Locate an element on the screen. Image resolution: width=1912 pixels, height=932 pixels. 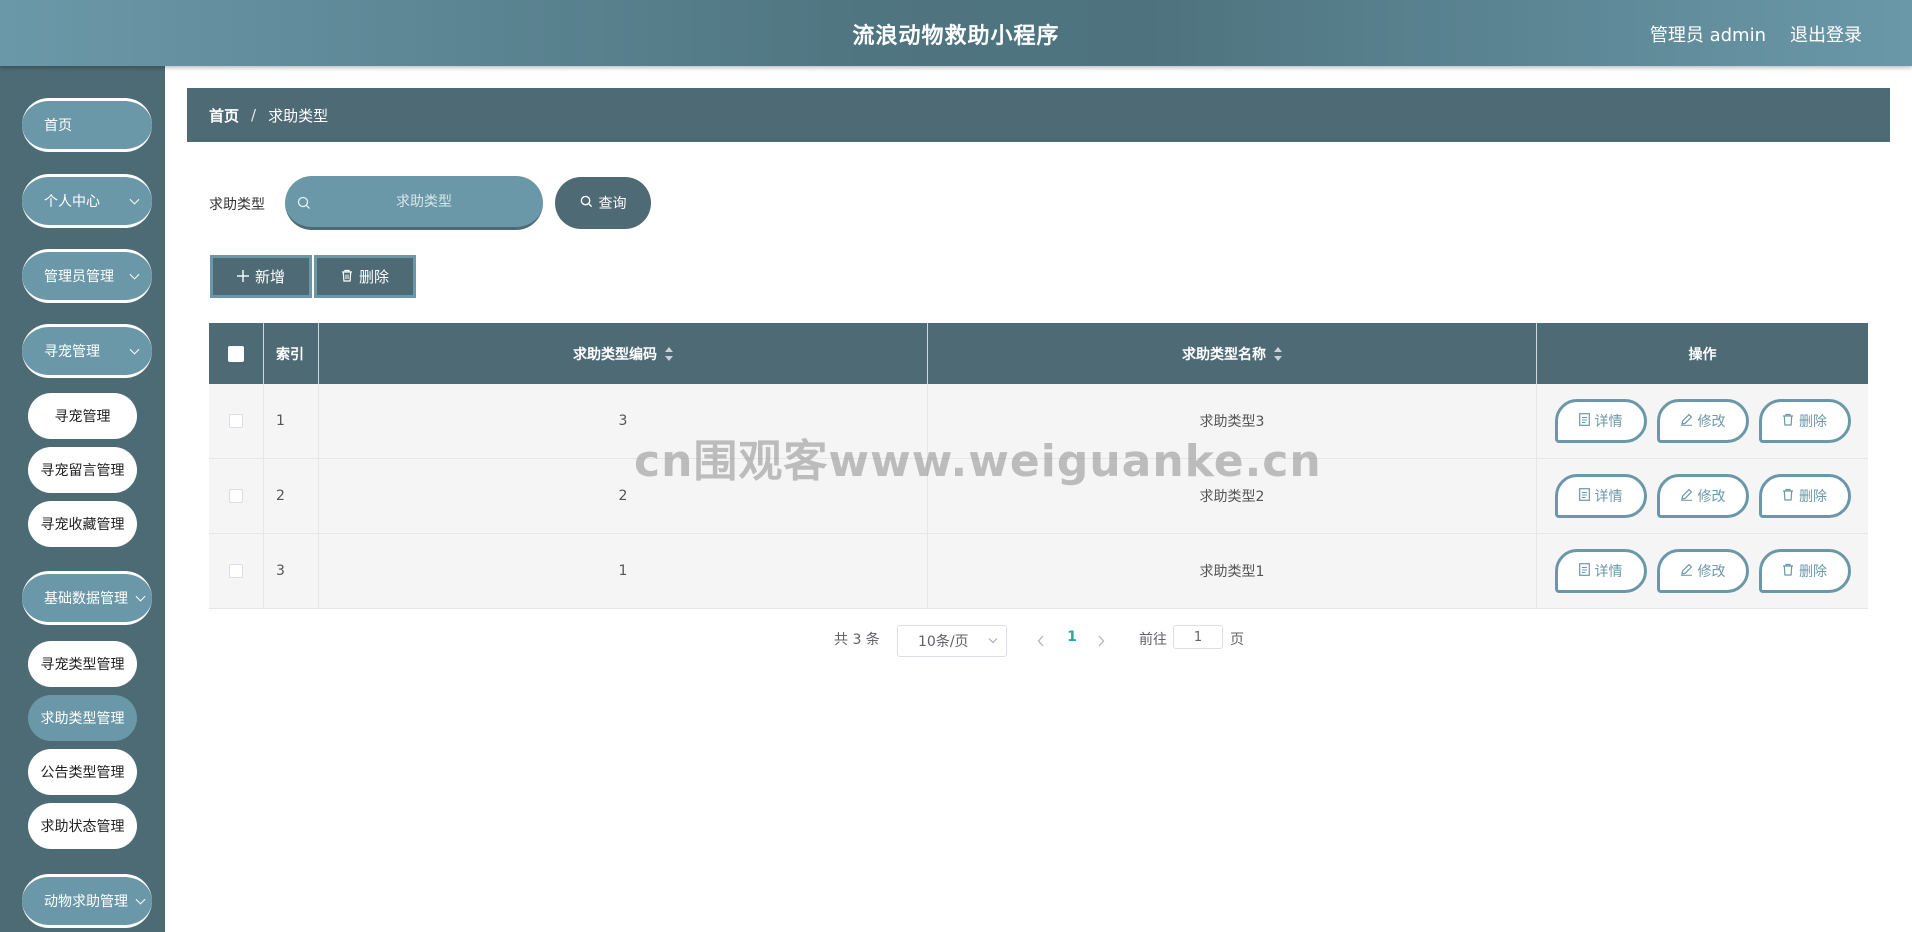
sidebar-item-home: 首页 is located at coordinates (87, 125).